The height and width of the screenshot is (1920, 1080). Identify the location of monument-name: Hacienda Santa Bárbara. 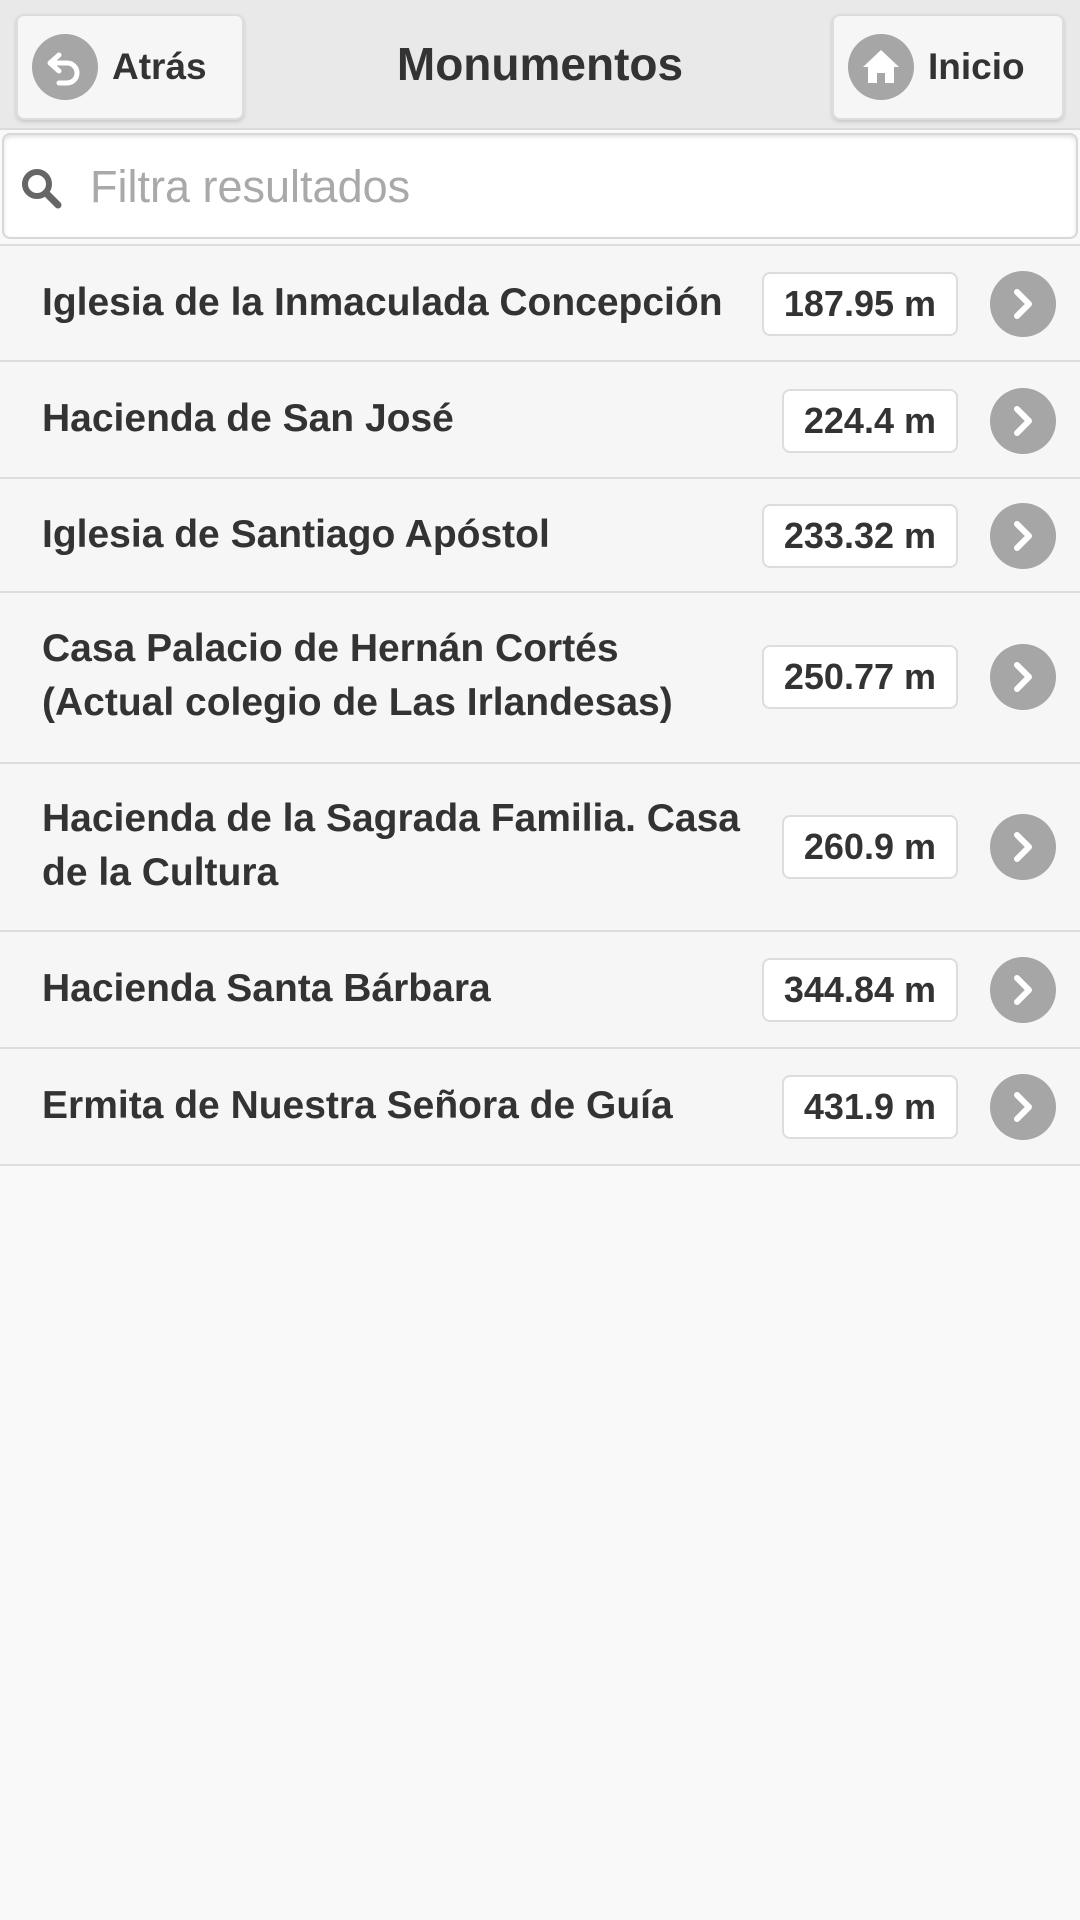
(266, 988).